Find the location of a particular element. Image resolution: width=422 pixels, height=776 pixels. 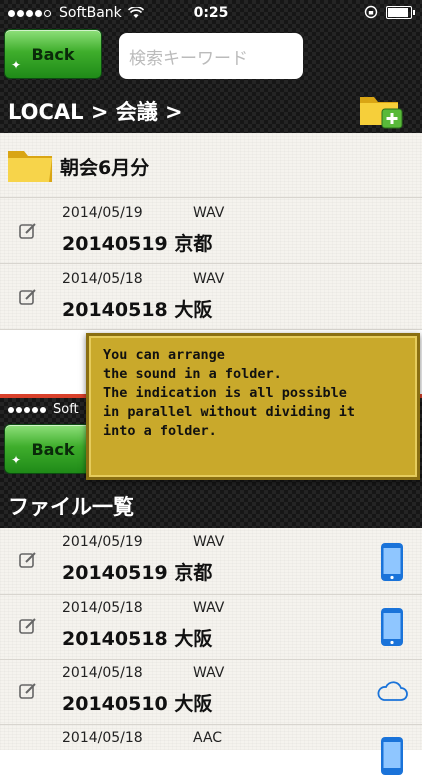

tooltip-line: You can arrange is located at coordinates (164, 355).